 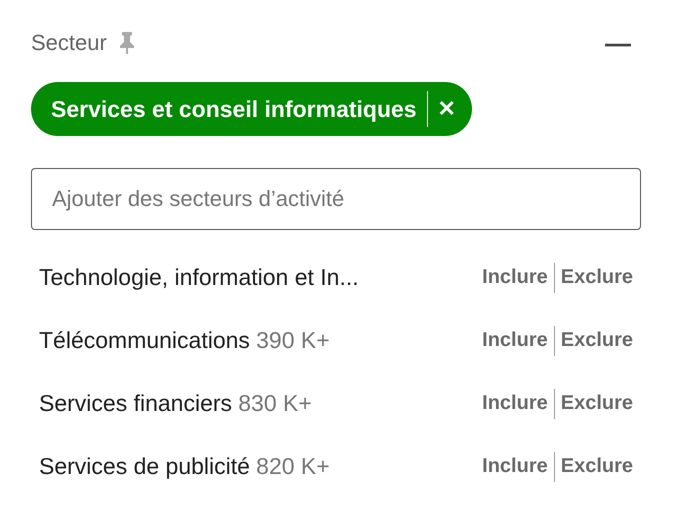 What do you see at coordinates (336, 199) in the screenshot?
I see `industry-search-field: Ajouter des secteurs d’activité` at bounding box center [336, 199].